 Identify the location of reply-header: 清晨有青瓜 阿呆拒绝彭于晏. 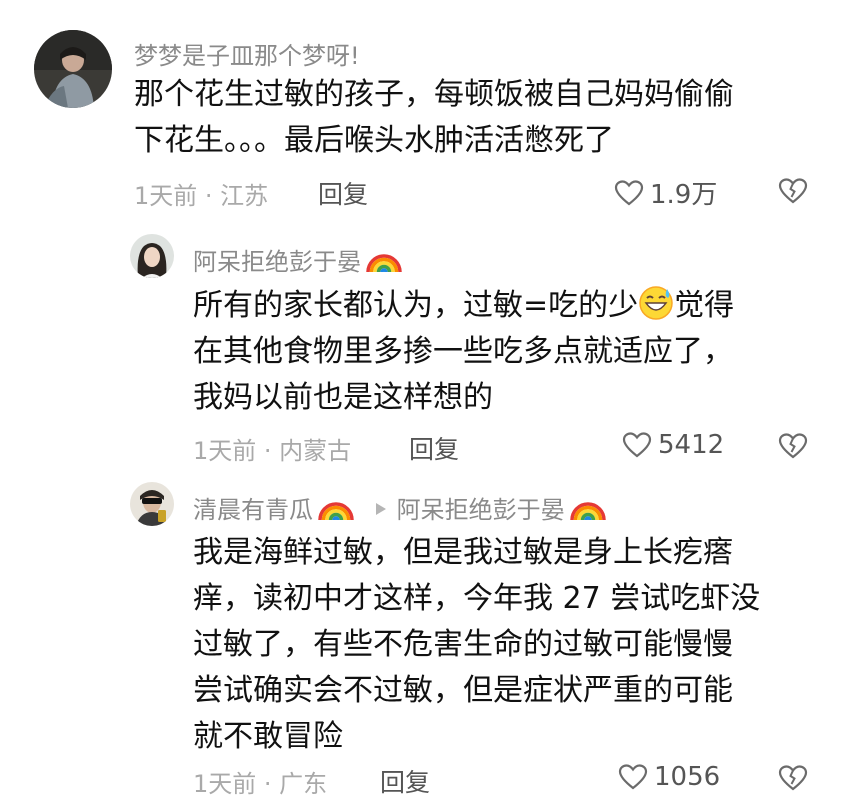
(400, 509).